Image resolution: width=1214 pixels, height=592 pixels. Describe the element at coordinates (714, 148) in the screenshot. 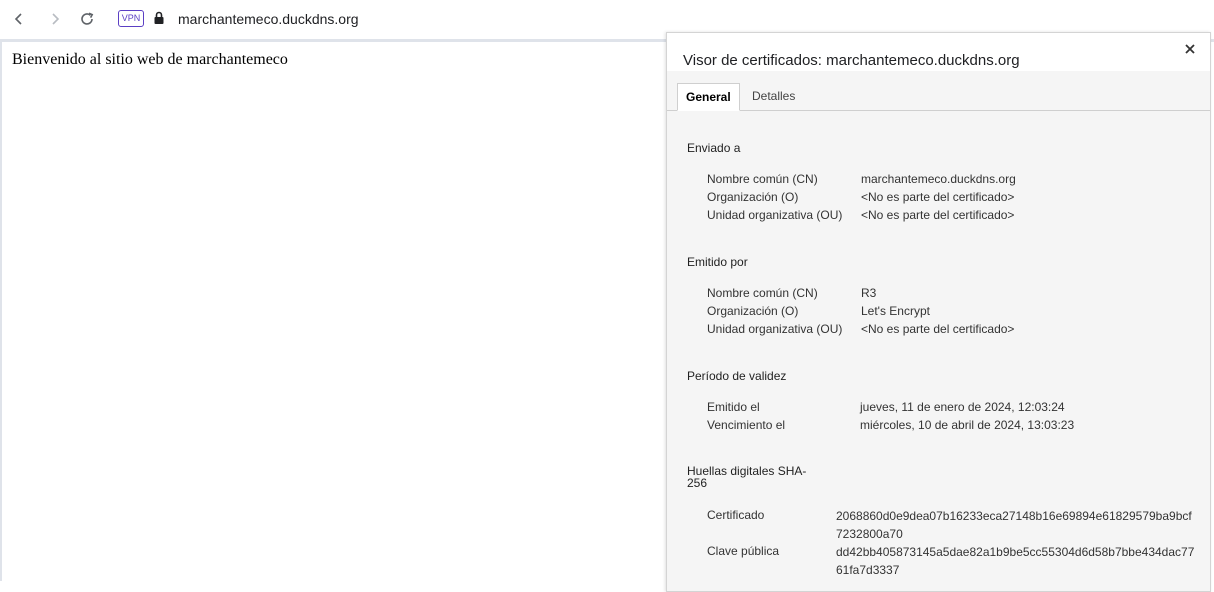

I see `issued-to-heading: Enviado a` at that location.